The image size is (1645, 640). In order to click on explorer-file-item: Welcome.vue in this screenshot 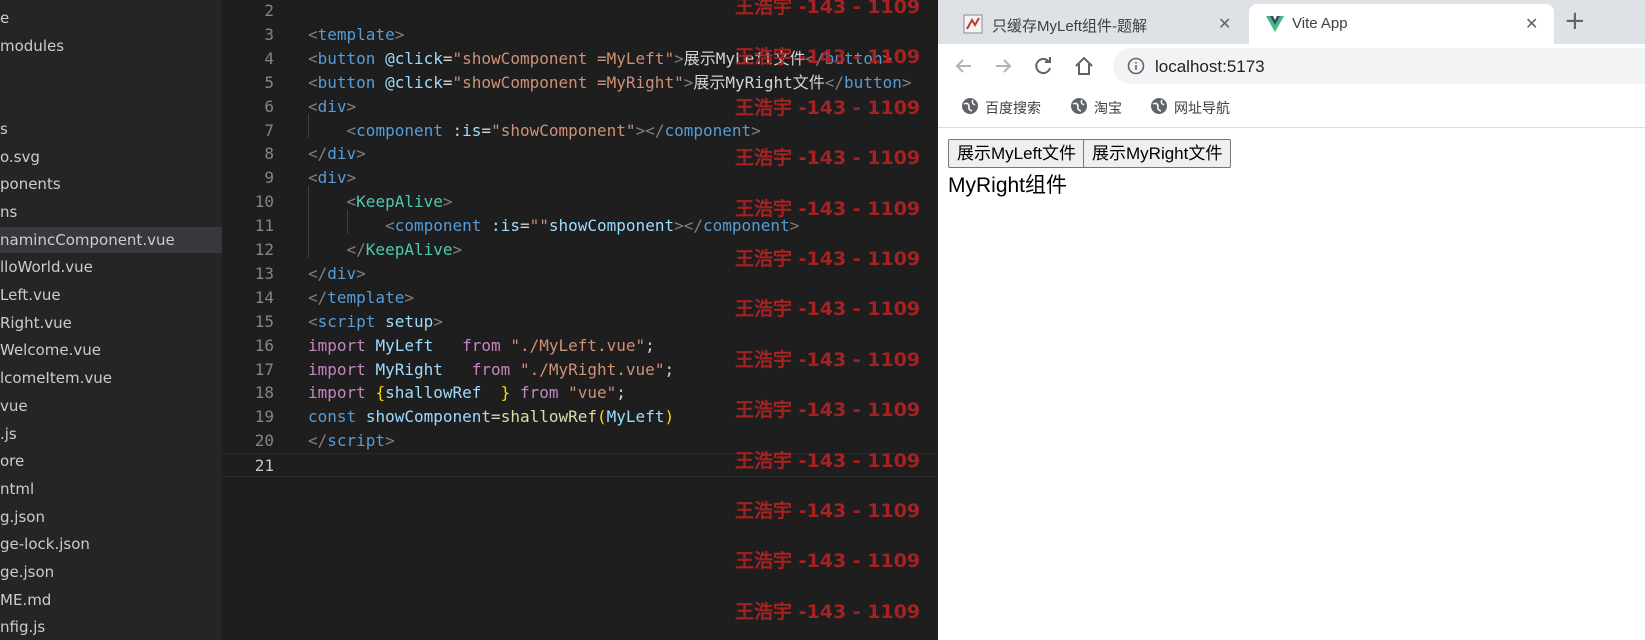, I will do `click(111, 350)`.